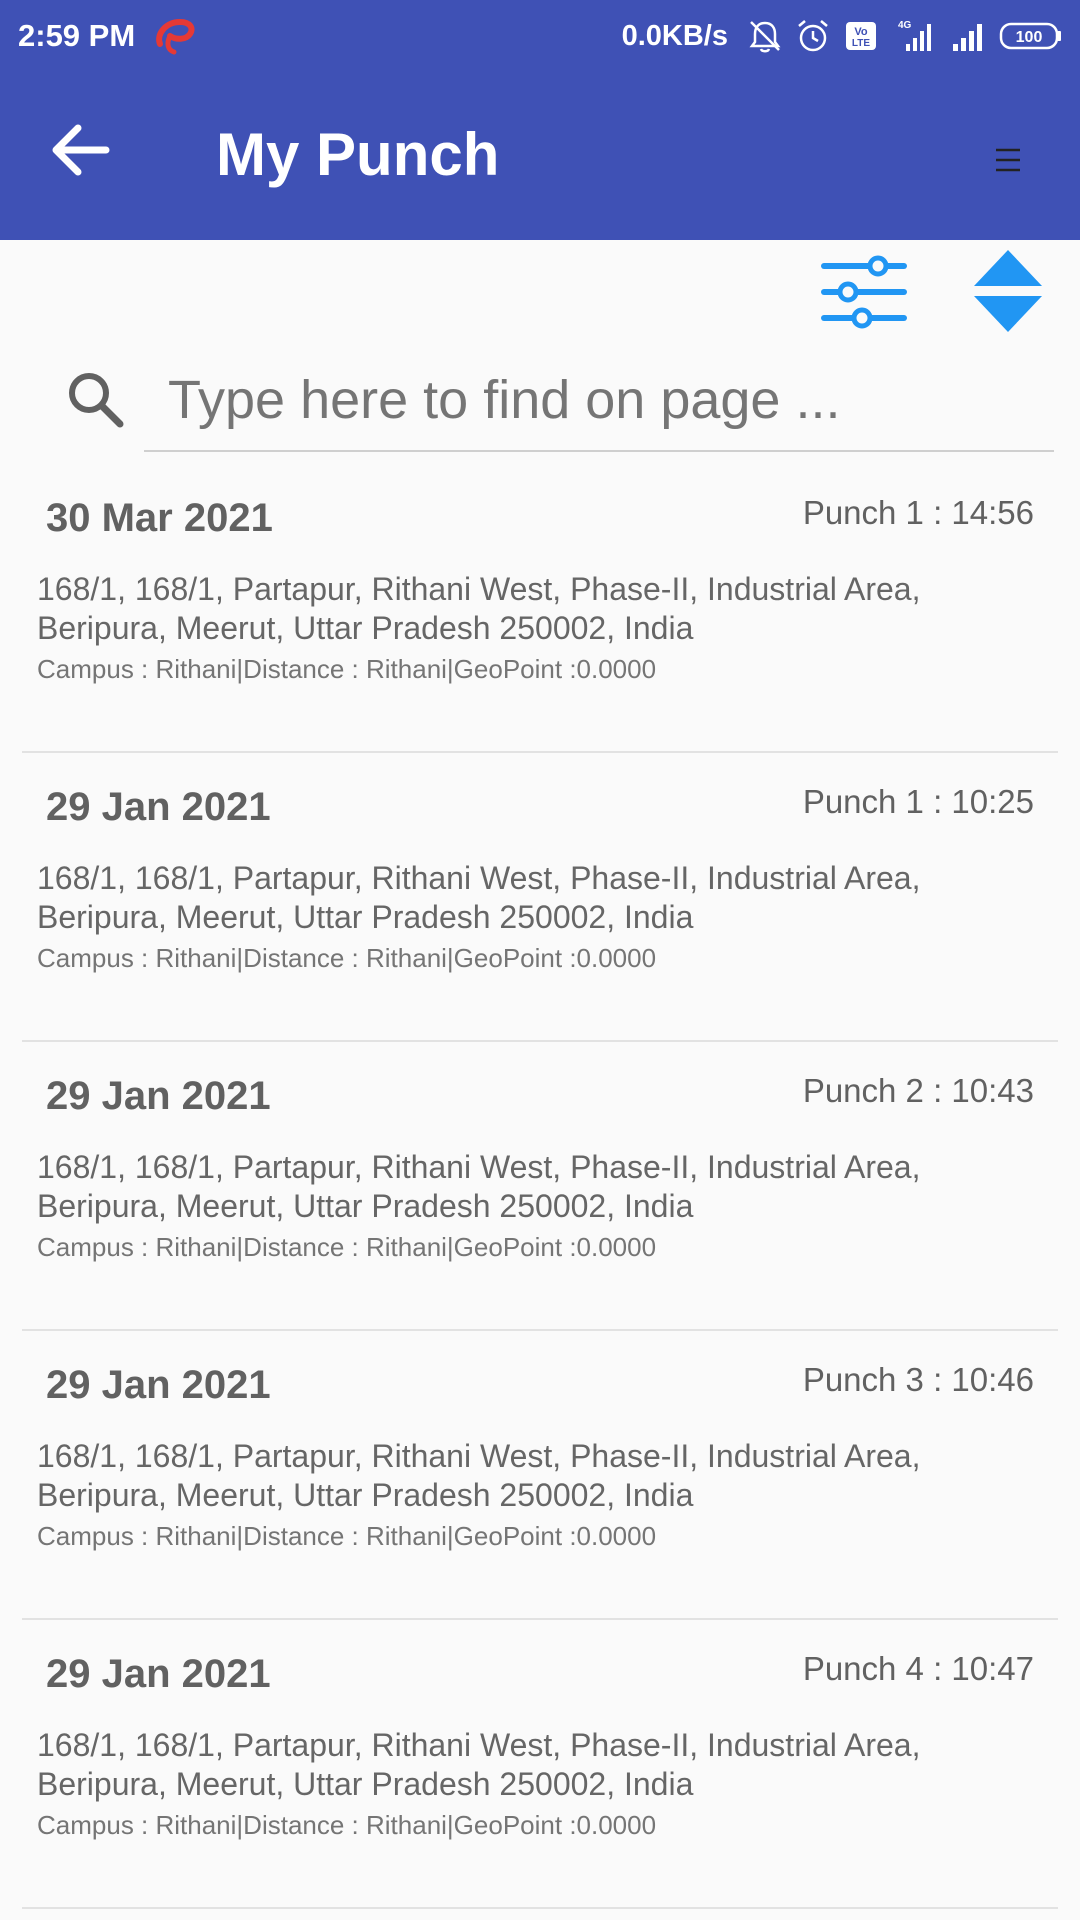  What do you see at coordinates (540, 156) in the screenshot?
I see `app-bar: My Punch` at bounding box center [540, 156].